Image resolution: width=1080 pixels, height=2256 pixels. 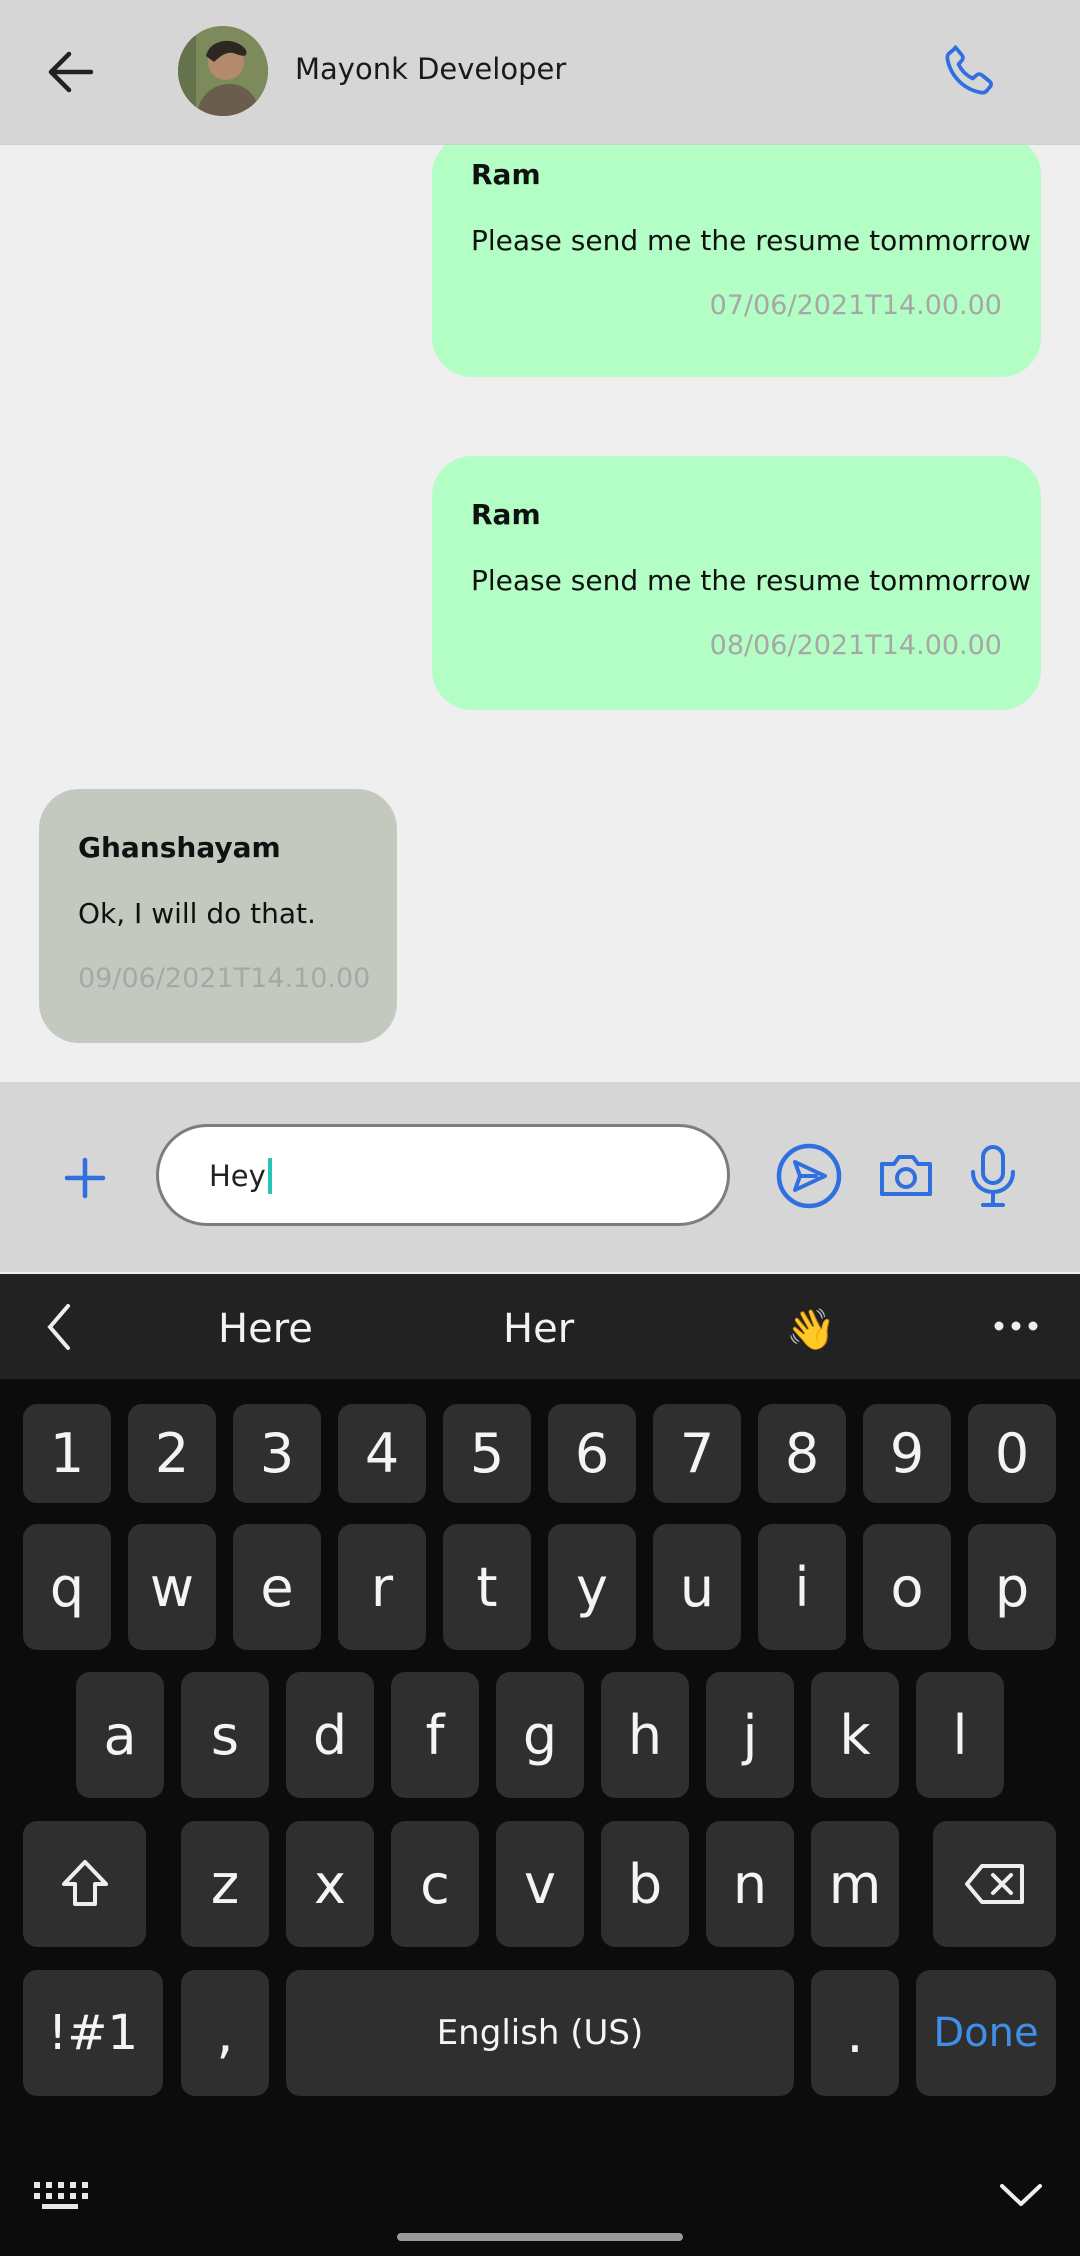 I want to click on camera-button, so click(x=906, y=1176).